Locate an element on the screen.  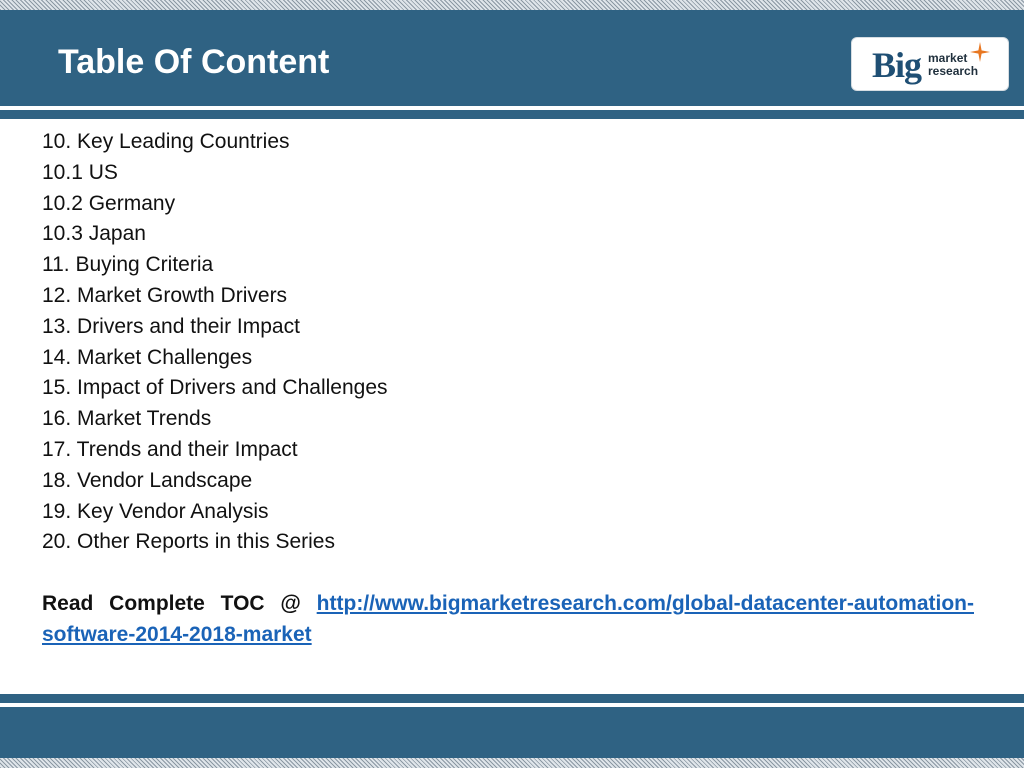
page-title: Table Of Content is located at coordinates (194, 62).